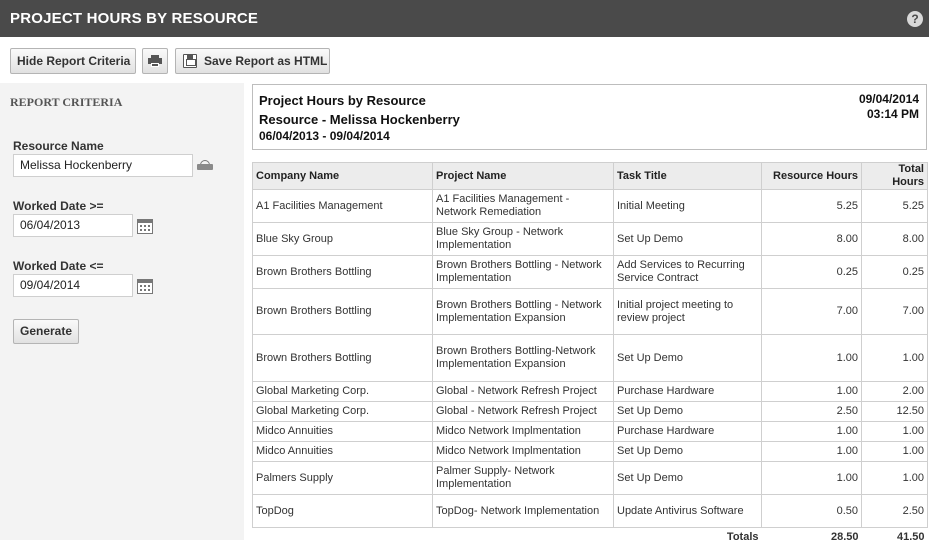 The height and width of the screenshot is (540, 929). Describe the element at coordinates (811, 533) in the screenshot. I see `totals-resource-hours: 28.50` at that location.